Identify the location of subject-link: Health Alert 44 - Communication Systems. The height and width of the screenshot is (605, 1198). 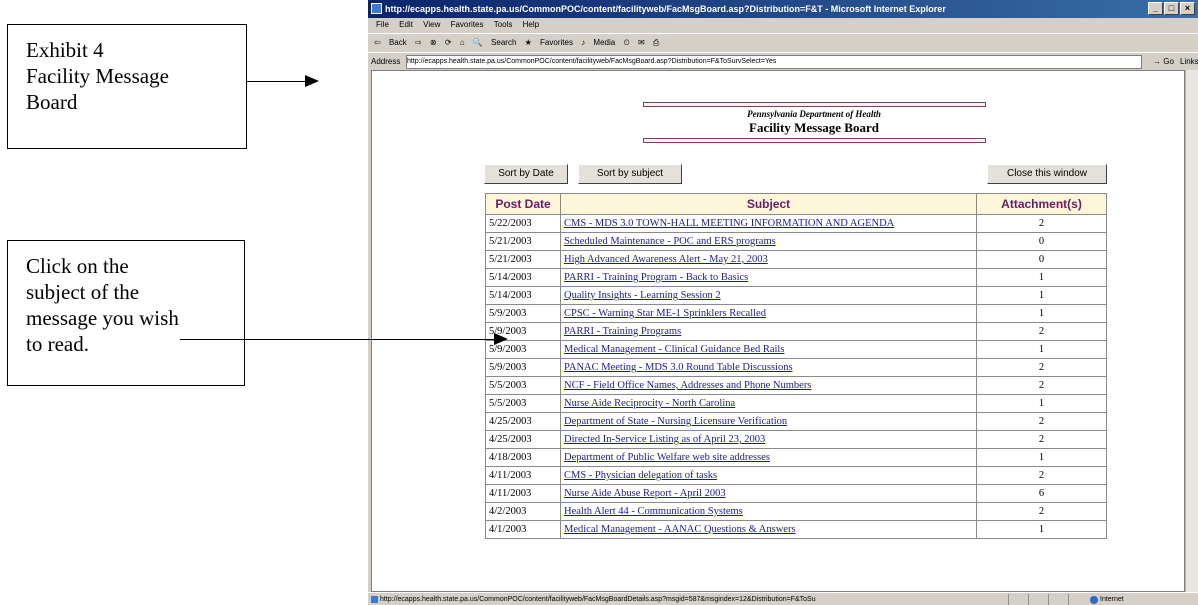
(653, 511).